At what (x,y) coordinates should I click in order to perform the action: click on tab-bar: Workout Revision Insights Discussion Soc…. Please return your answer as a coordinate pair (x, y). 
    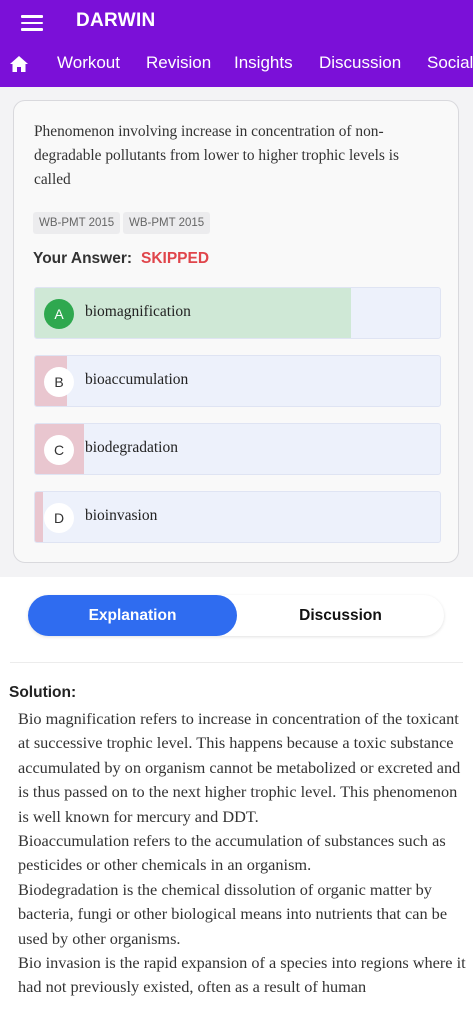
    Looking at the image, I should click on (236, 65).